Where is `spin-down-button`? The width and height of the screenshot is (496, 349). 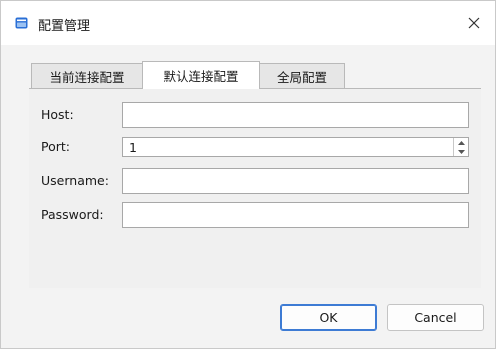 spin-down-button is located at coordinates (461, 151).